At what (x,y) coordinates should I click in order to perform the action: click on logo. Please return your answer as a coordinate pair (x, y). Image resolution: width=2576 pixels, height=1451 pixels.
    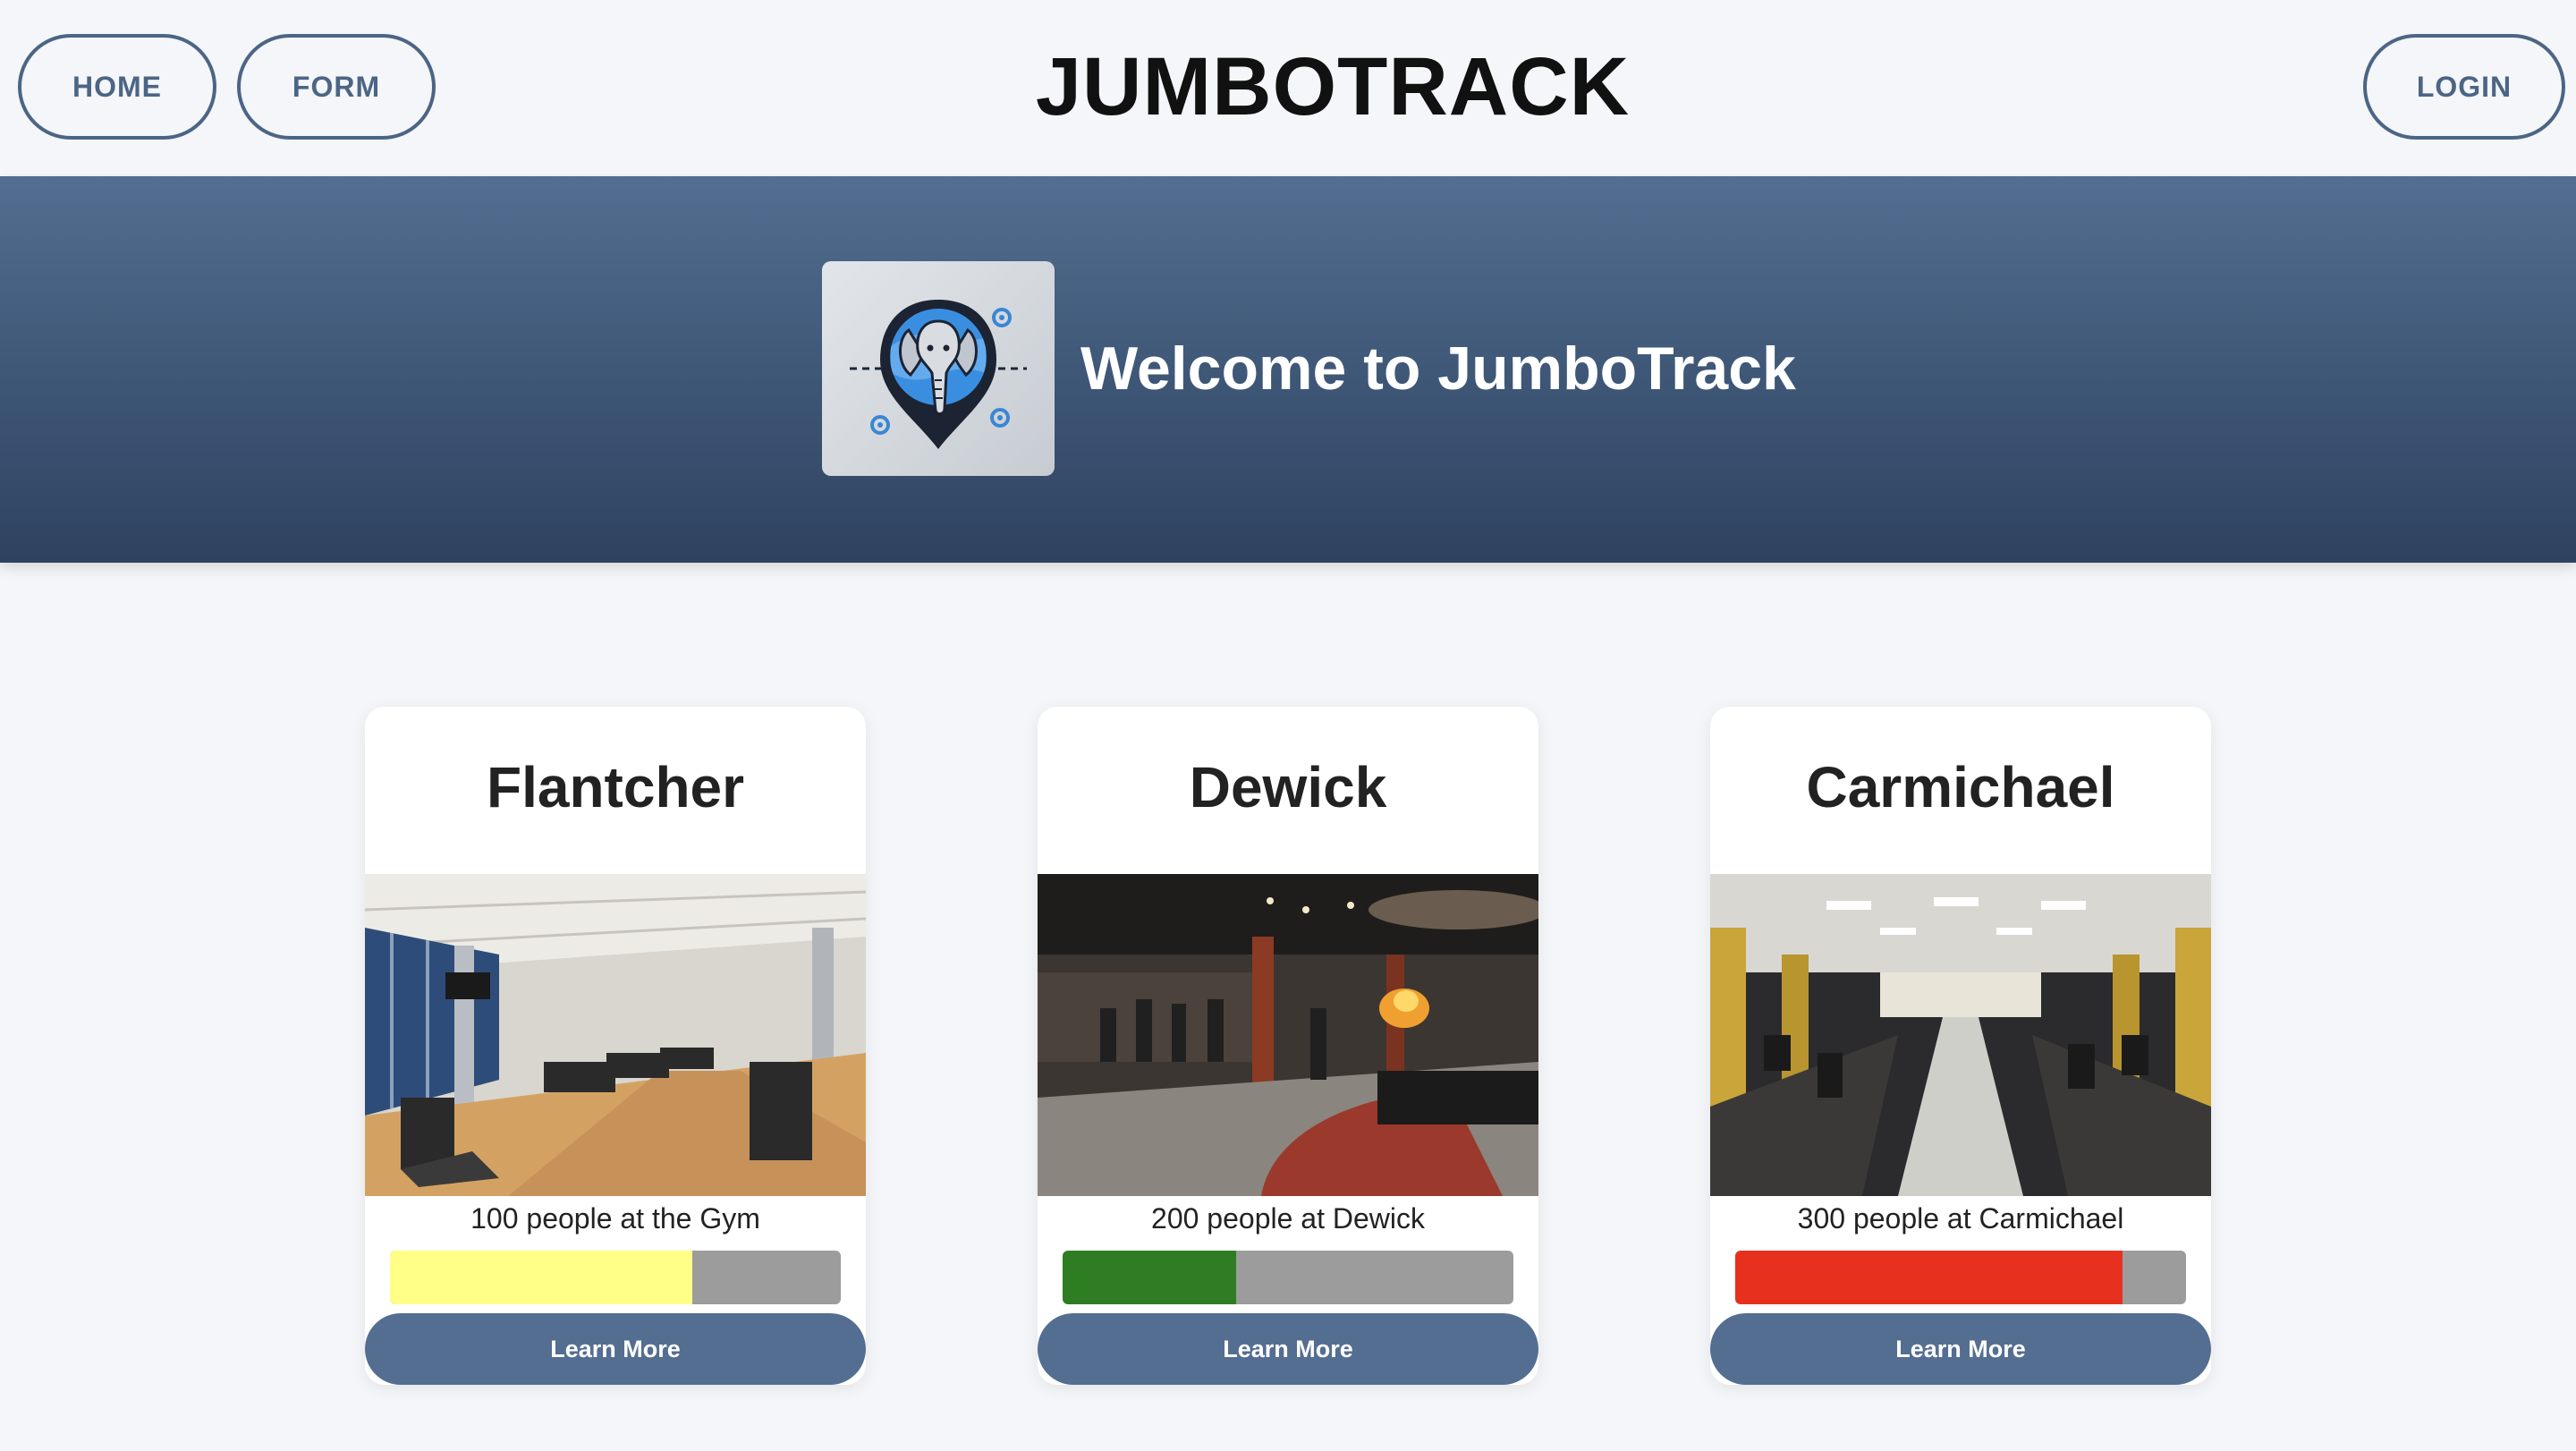
    Looking at the image, I should click on (938, 368).